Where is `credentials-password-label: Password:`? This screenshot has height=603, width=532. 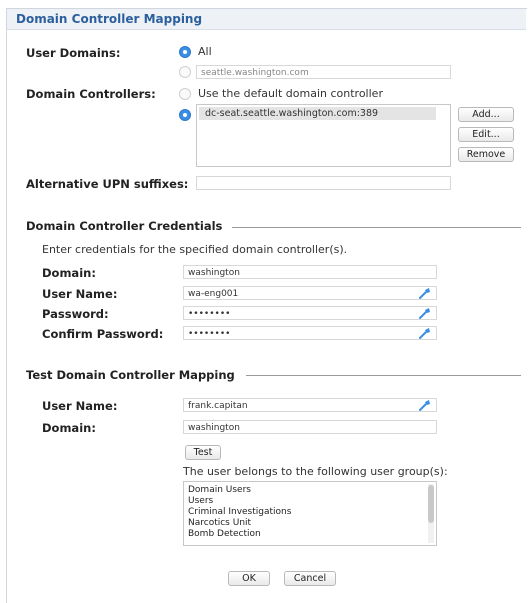
credentials-password-label: Password: is located at coordinates (75, 314).